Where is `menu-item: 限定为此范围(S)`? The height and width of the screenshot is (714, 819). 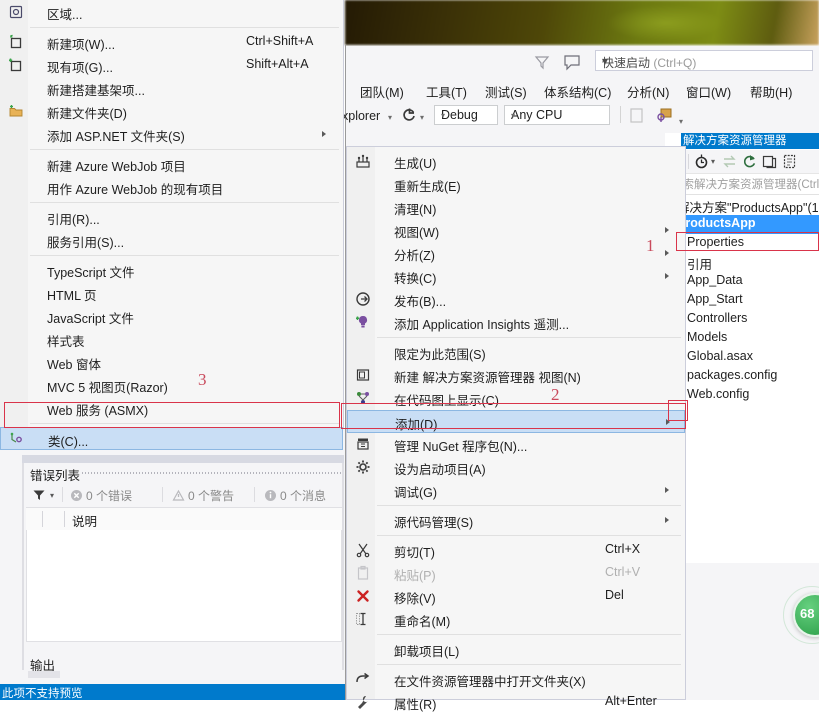 menu-item: 限定为此范围(S) is located at coordinates (516, 352).